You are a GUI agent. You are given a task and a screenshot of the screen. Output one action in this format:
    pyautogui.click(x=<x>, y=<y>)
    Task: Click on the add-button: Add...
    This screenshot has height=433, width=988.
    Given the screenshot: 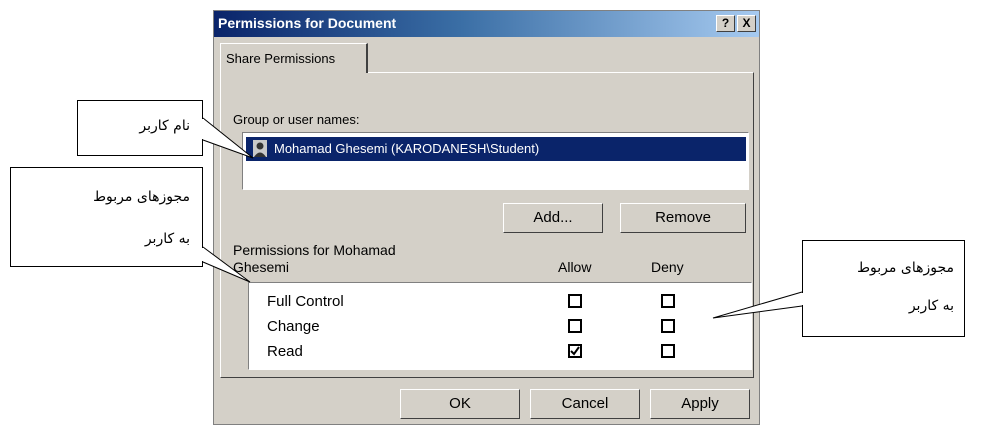 What is the action you would take?
    pyautogui.click(x=553, y=218)
    